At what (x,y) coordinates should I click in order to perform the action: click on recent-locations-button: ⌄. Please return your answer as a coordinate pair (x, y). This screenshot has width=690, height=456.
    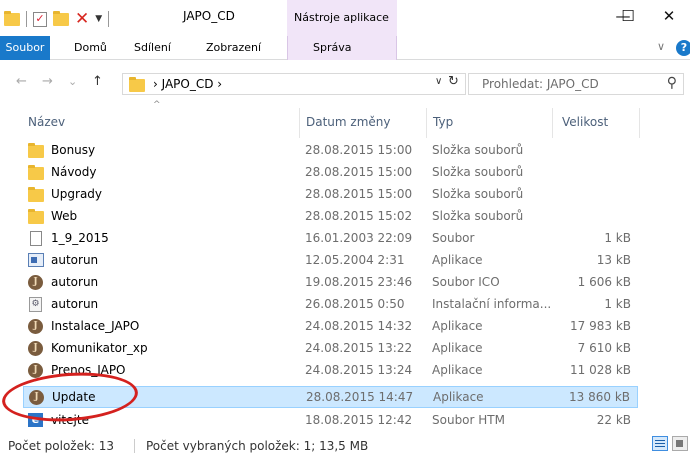
    Looking at the image, I should click on (72, 81).